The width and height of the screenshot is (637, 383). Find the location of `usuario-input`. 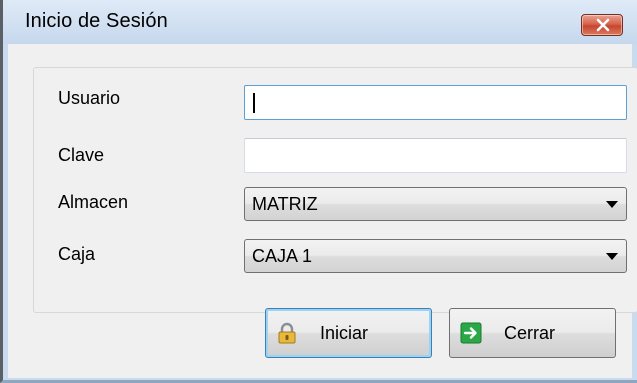

usuario-input is located at coordinates (435, 102).